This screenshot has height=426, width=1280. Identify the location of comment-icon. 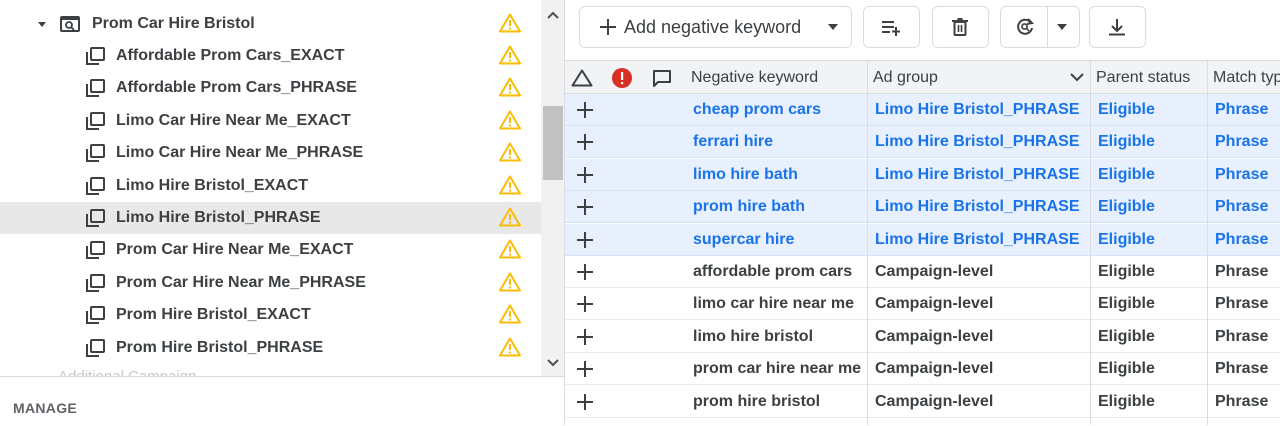
(662, 78).